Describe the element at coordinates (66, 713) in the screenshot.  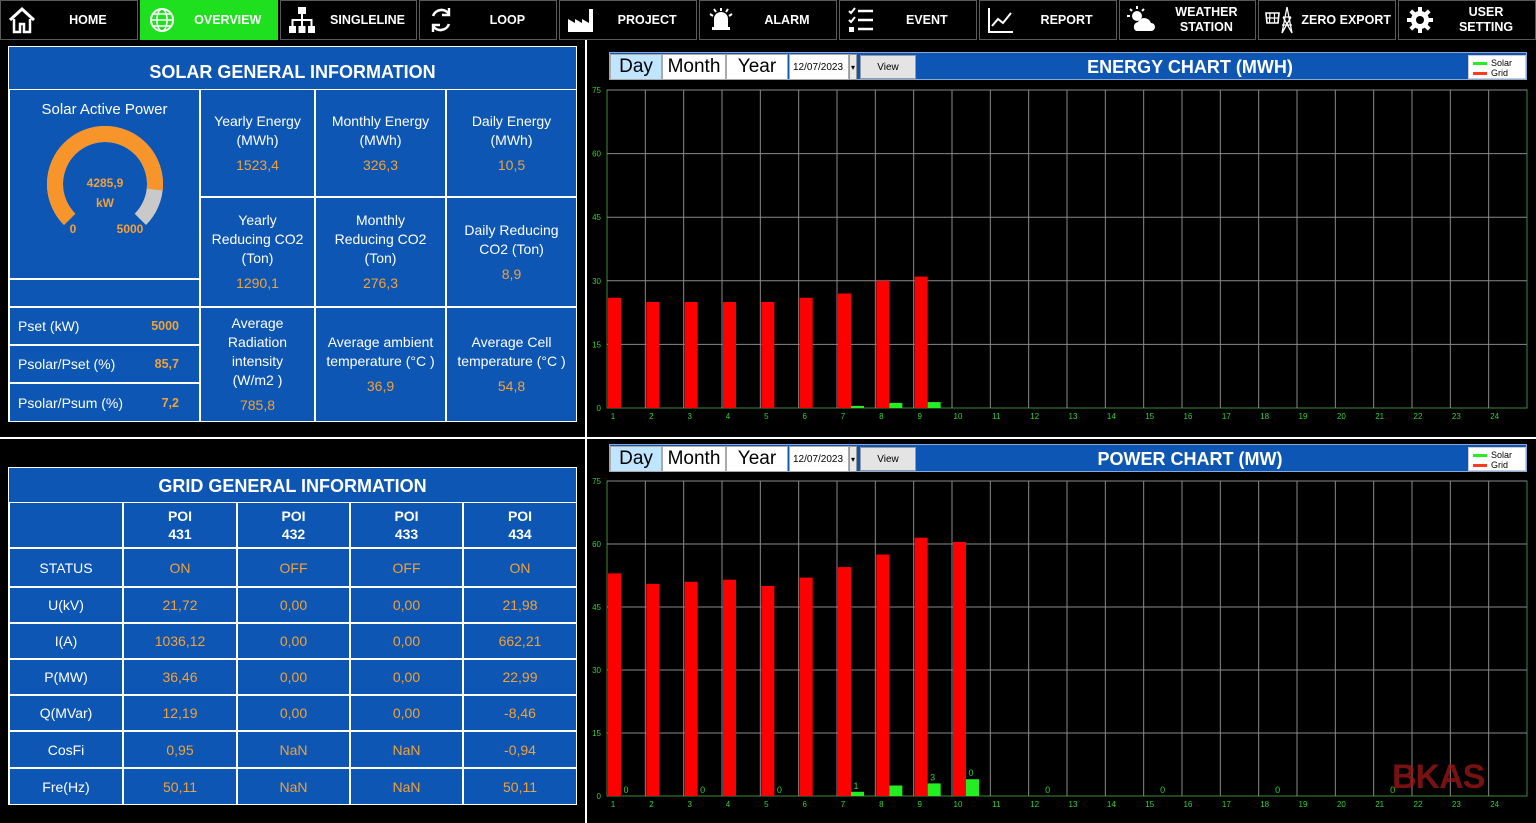
I see `grid-row-label: Q(MVar)` at that location.